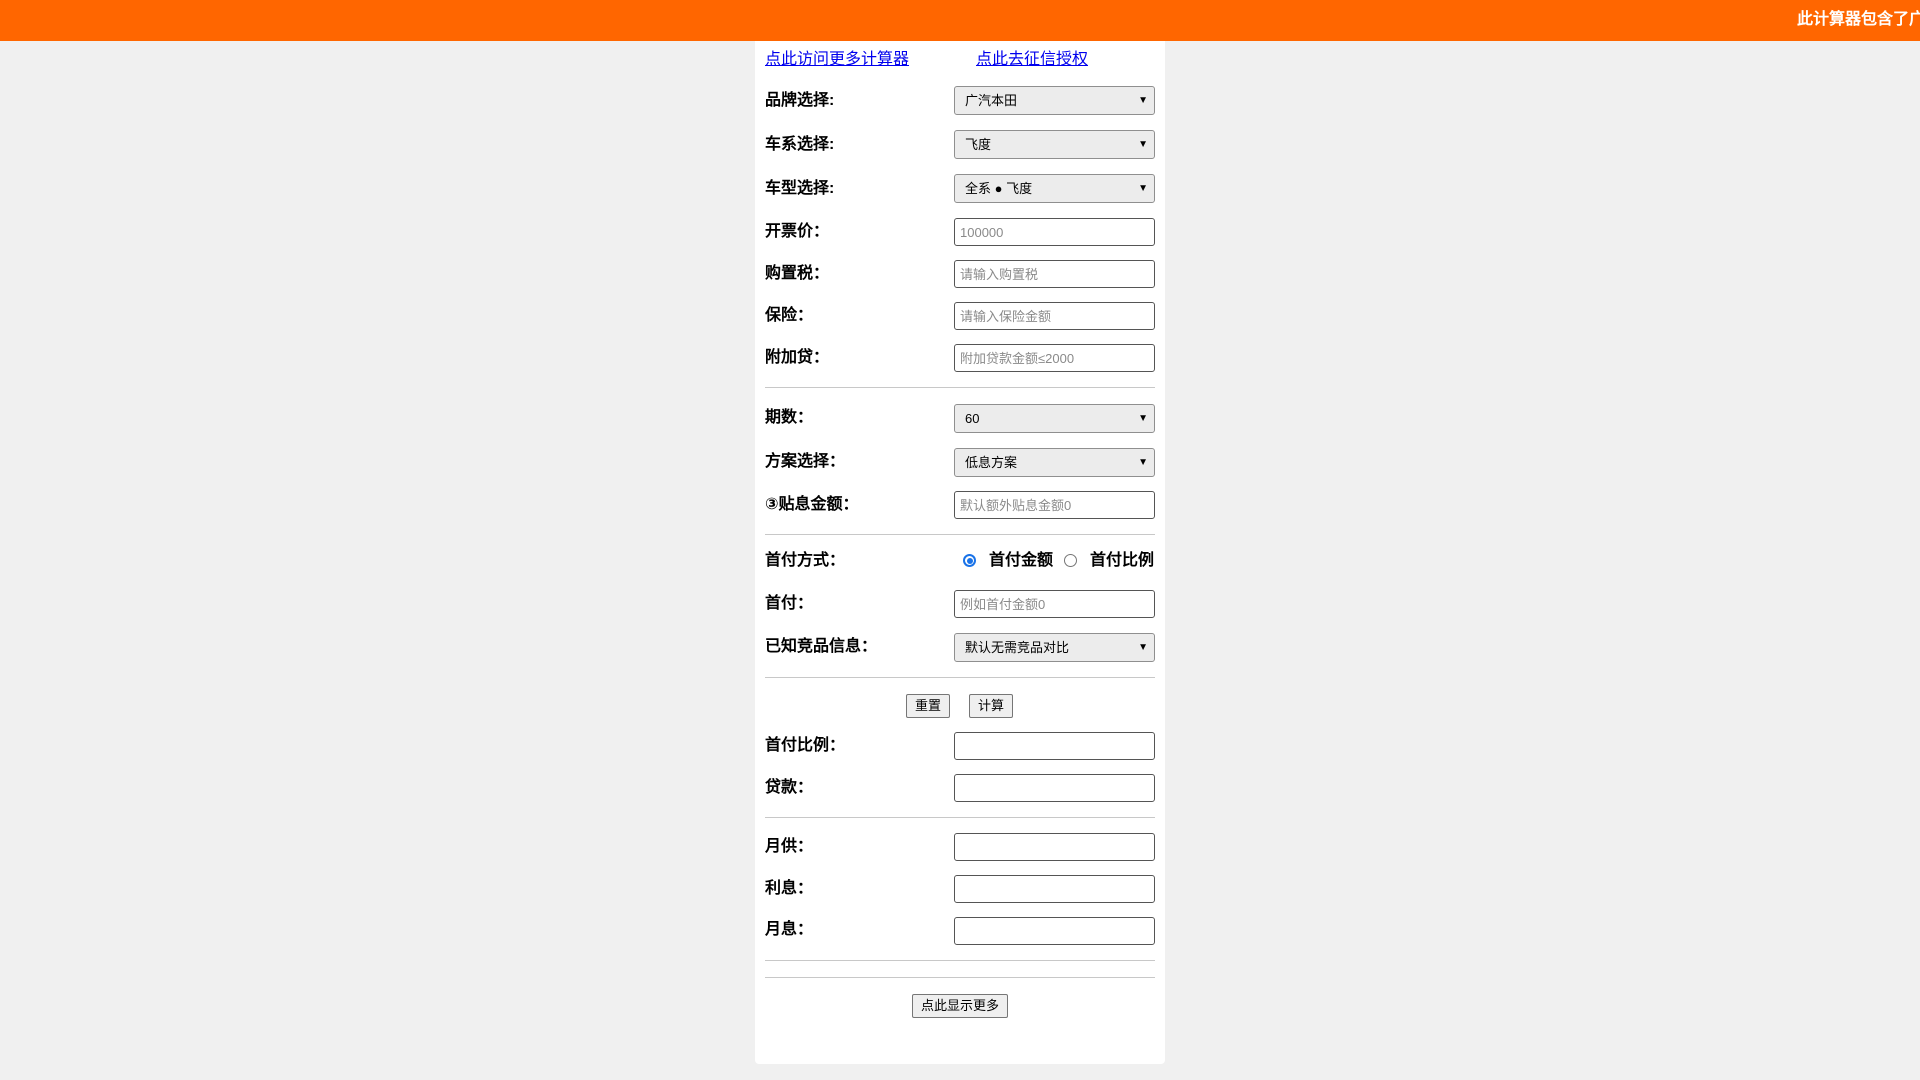 The width and height of the screenshot is (1920, 1080). I want to click on more-calculators-link: 点此访问更多计算器, so click(837, 60).